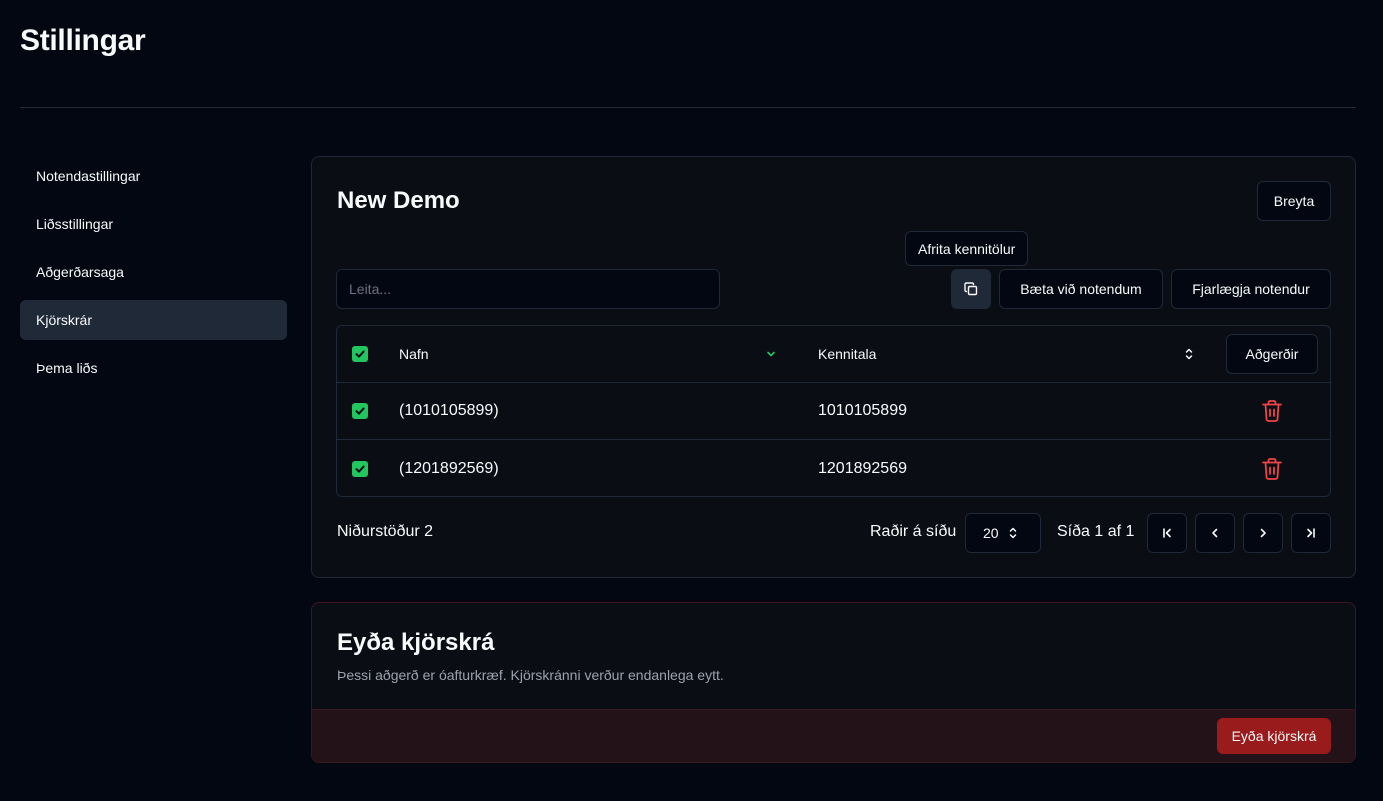 The width and height of the screenshot is (1383, 801). I want to click on rows-per-page-value: 20, so click(991, 533).